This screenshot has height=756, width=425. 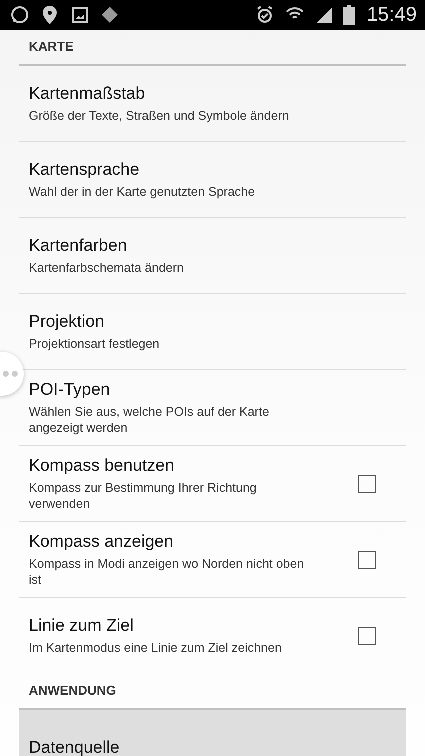 I want to click on item-summary: Wahl der in der Karte genutzten Sprache, so click(x=142, y=192).